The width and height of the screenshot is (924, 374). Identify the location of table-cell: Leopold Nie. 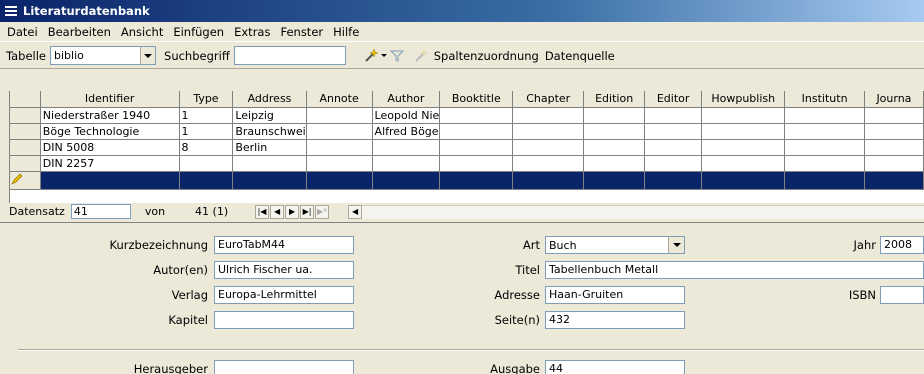
(406, 115).